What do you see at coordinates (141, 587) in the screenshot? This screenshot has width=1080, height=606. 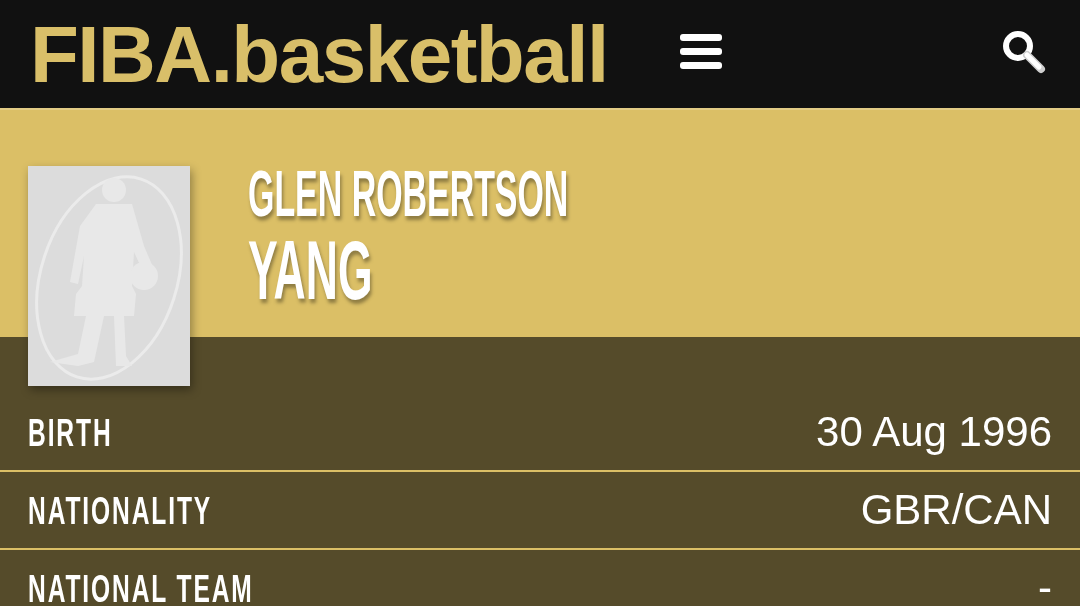 I see `detail-label: NATIONAL TEAM` at bounding box center [141, 587].